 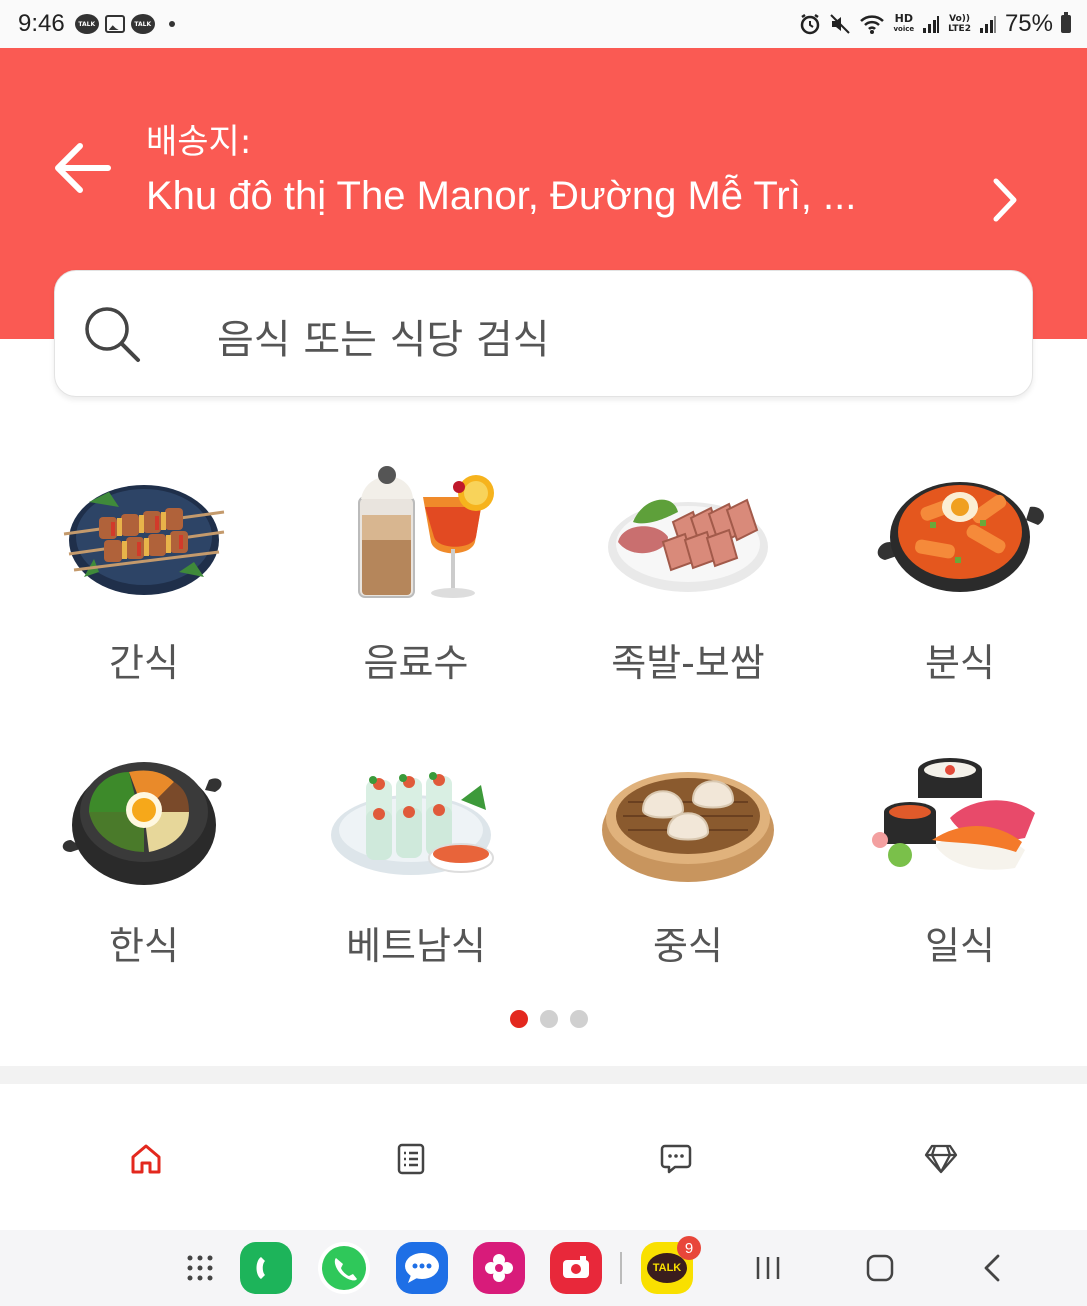 I want to click on recents-icon, so click(x=768, y=1268).